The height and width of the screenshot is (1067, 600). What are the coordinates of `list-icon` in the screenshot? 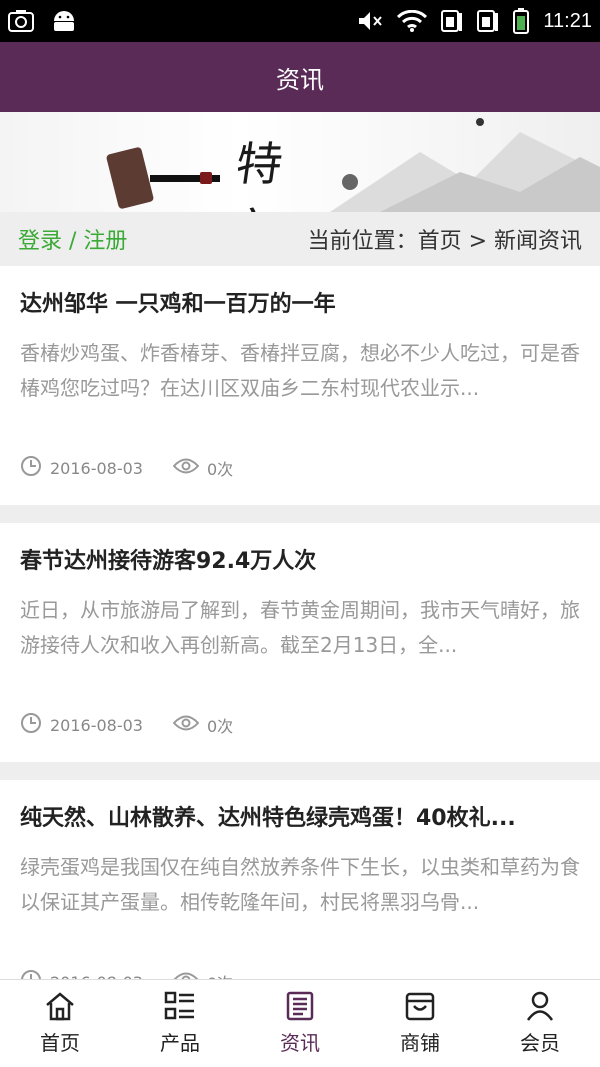 It's located at (180, 1006).